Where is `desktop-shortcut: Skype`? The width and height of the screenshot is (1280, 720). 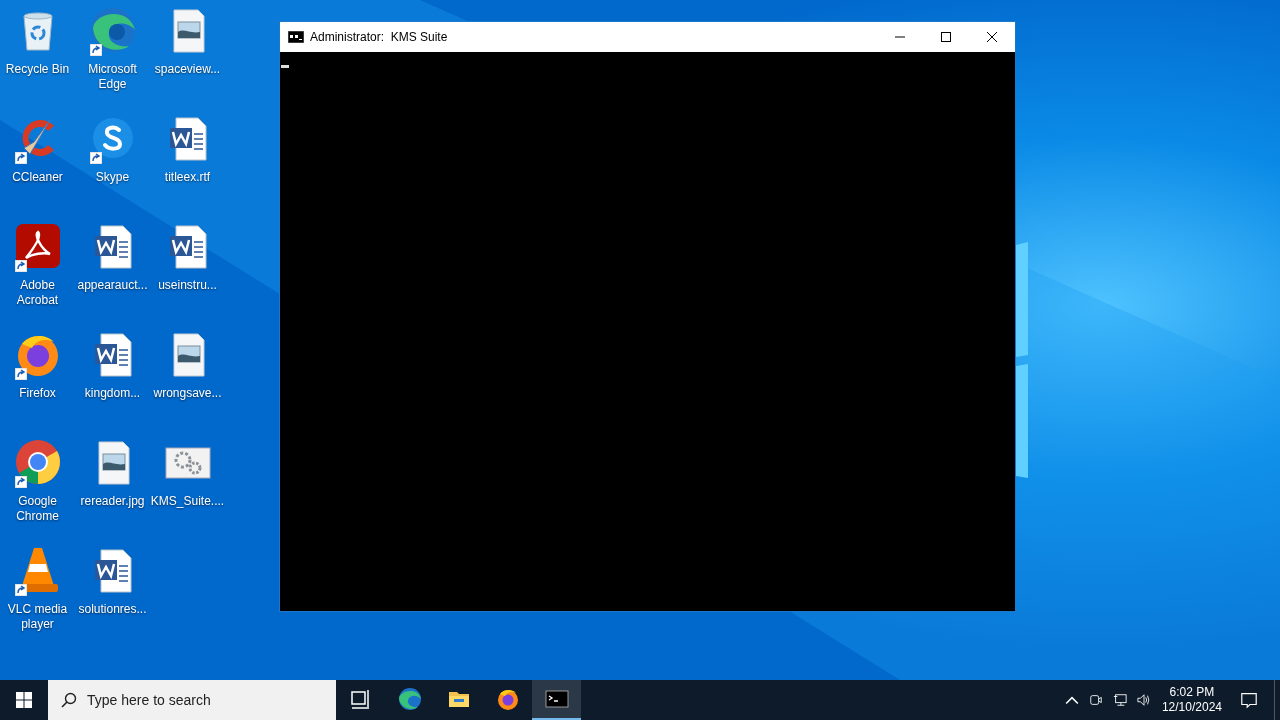
desktop-shortcut: Skype is located at coordinates (112, 166).